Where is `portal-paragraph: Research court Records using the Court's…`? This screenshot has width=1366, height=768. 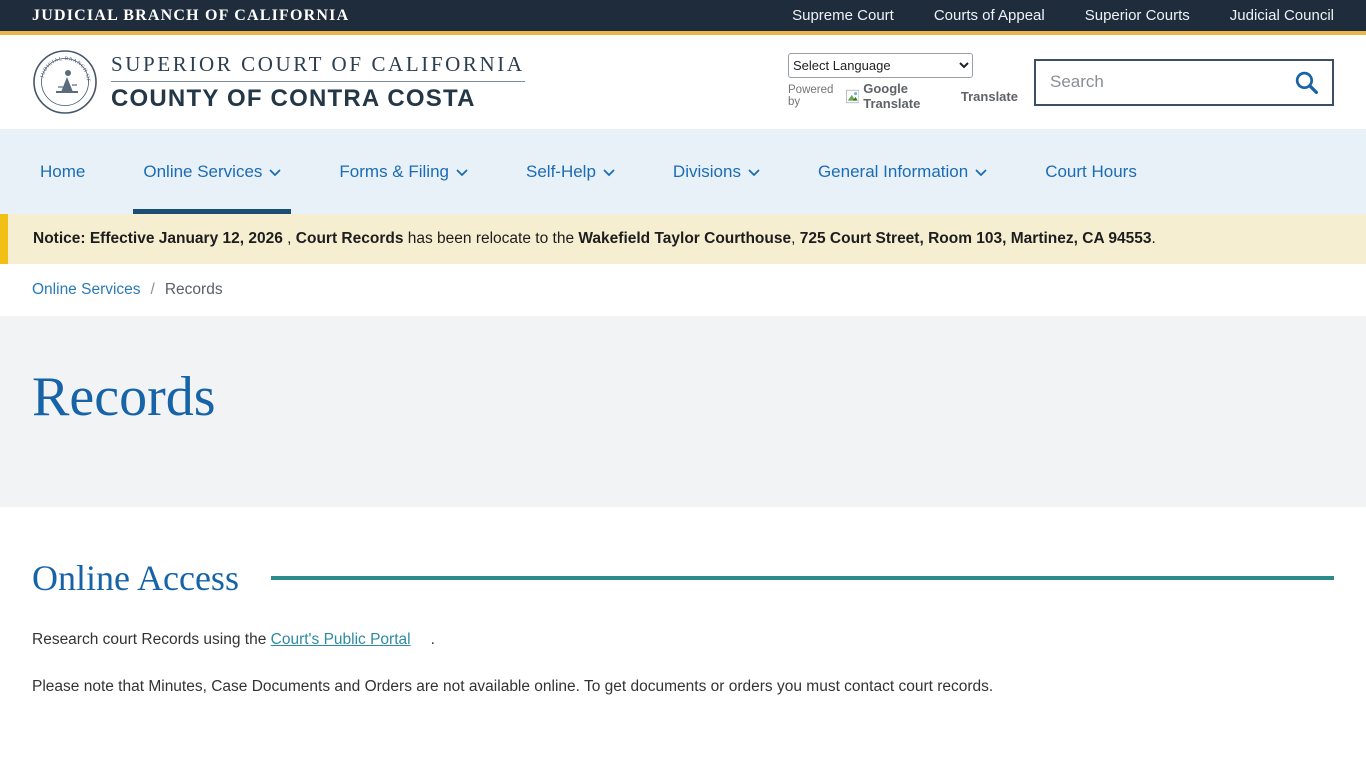
portal-paragraph: Research court Records using the Court's… is located at coordinates (683, 640).